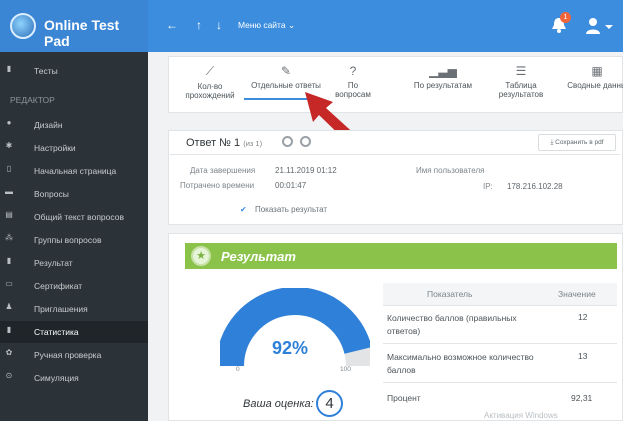  What do you see at coordinates (61, 309) in the screenshot?
I see `sidebar-item-label: Приглашения` at bounding box center [61, 309].